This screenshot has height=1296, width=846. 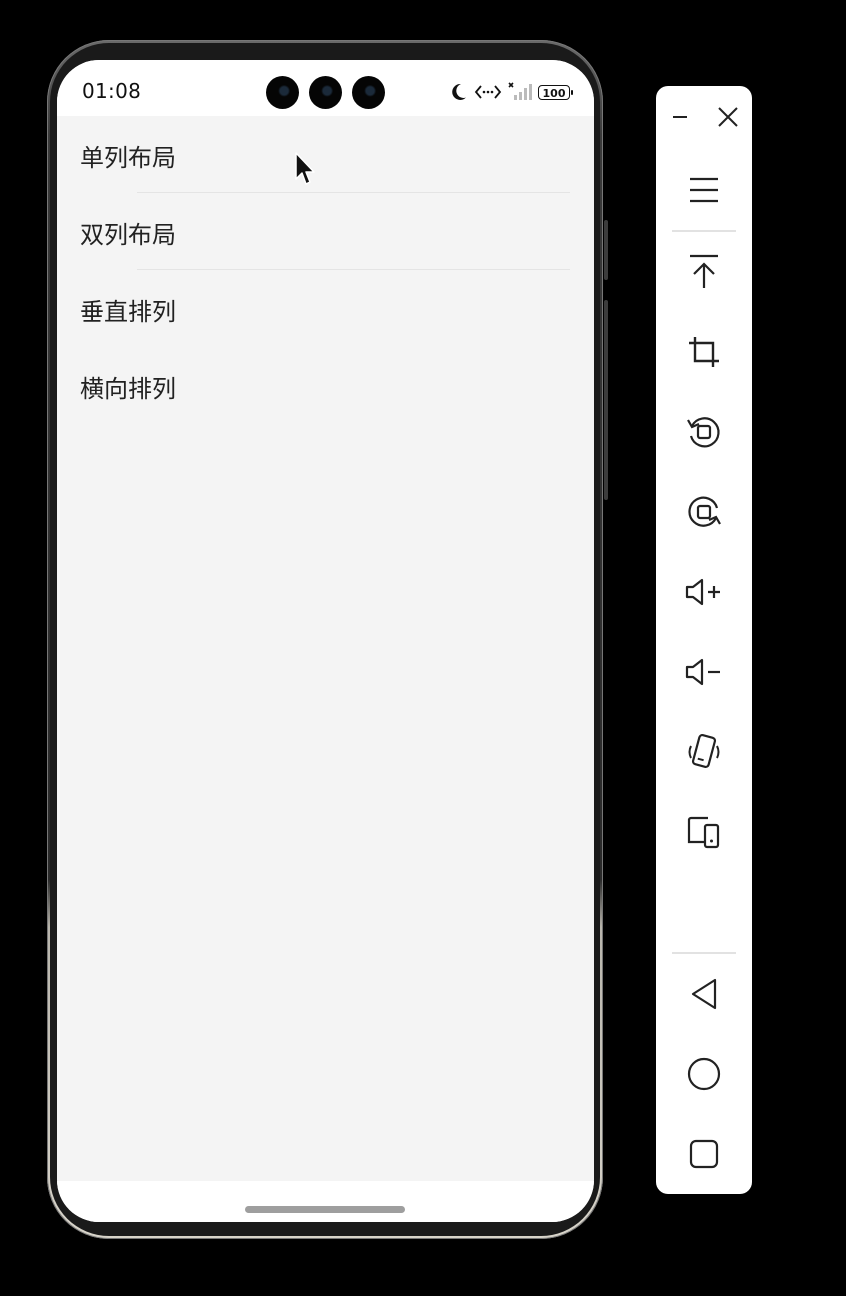 I want to click on rotate-right-icon, so click(x=704, y=511).